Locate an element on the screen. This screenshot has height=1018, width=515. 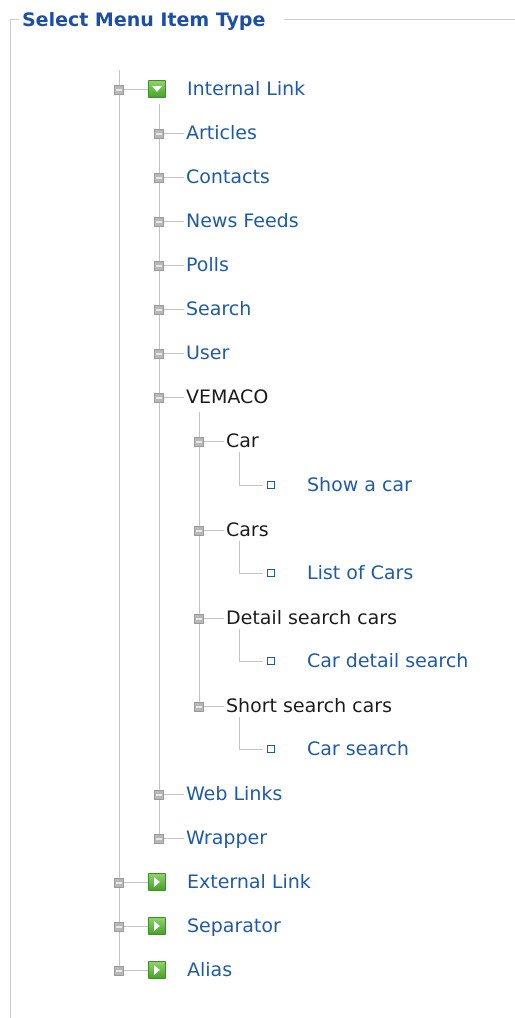
tree-item-list-of-cars: List of Cars is located at coordinates (360, 573).